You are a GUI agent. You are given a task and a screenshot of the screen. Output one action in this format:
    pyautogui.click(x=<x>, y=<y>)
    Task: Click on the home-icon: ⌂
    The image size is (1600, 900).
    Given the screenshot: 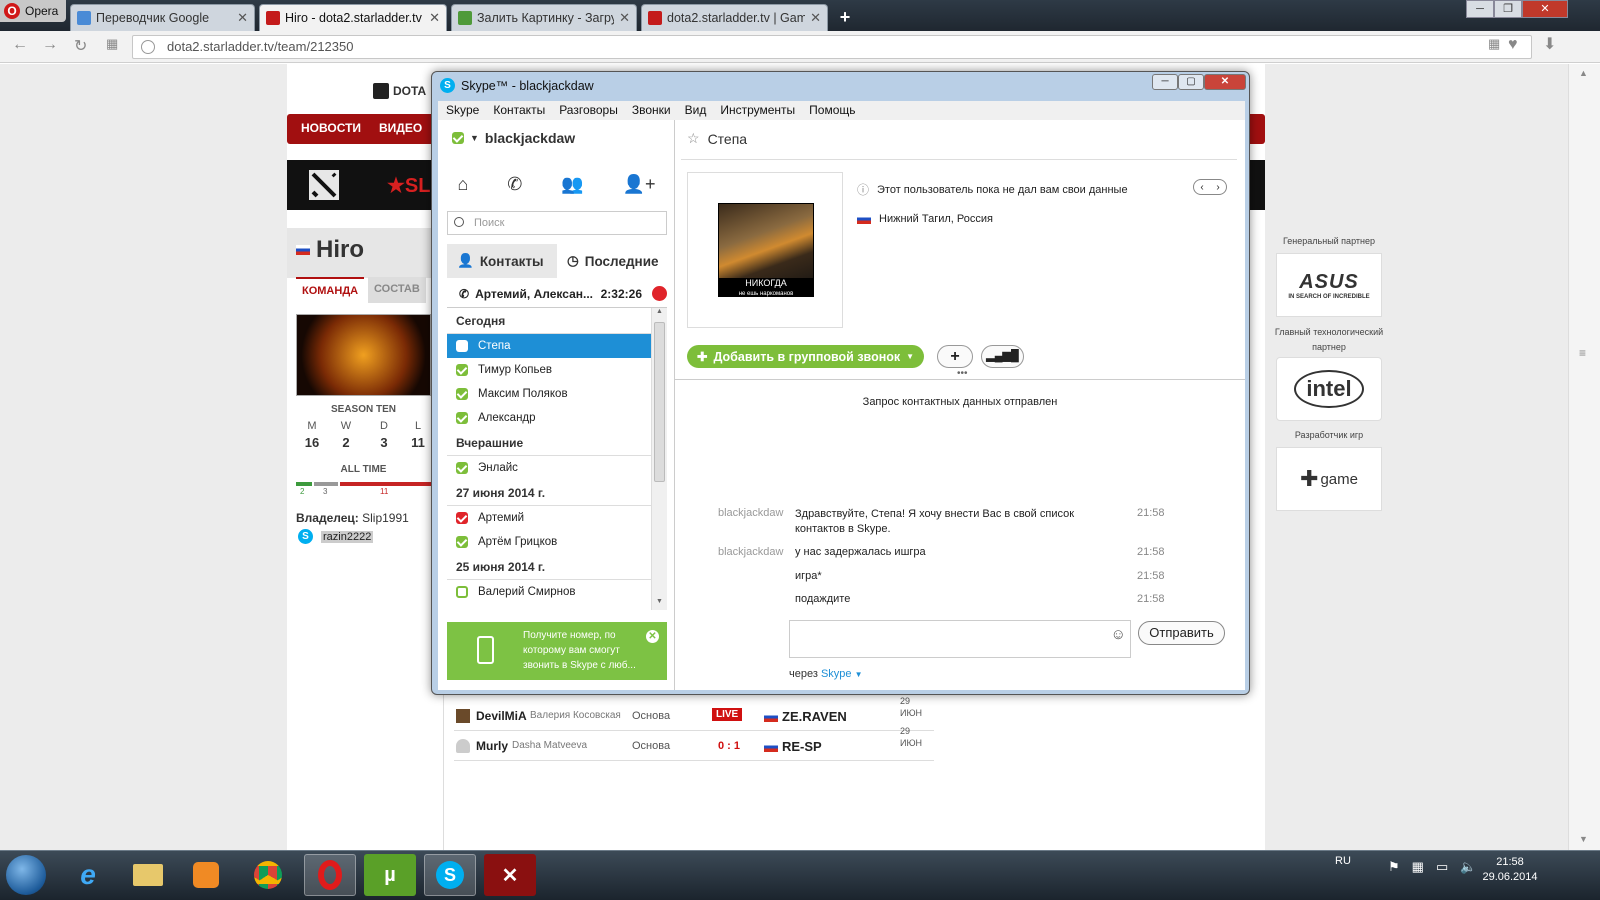 What is the action you would take?
    pyautogui.click(x=462, y=184)
    